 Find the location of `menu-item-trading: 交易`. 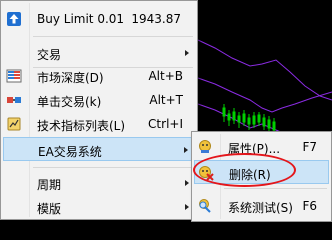

menu-item-trading: 交易 is located at coordinates (99, 53).